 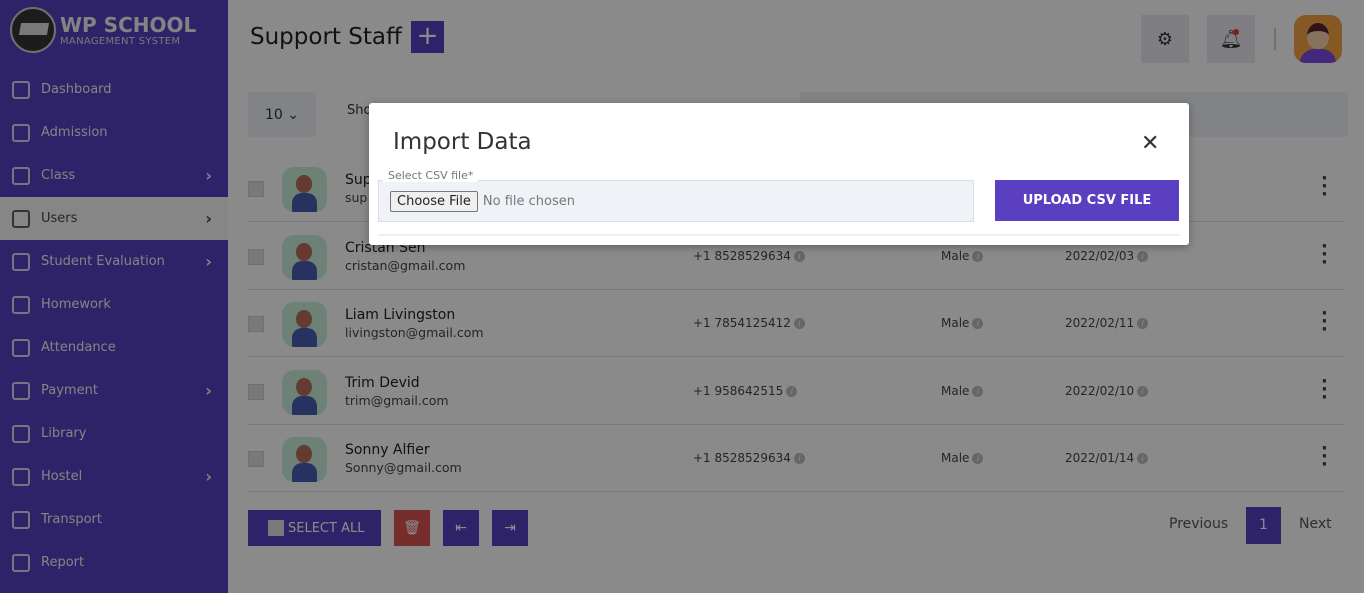 I want to click on modal-title: Import Data, so click(x=462, y=142).